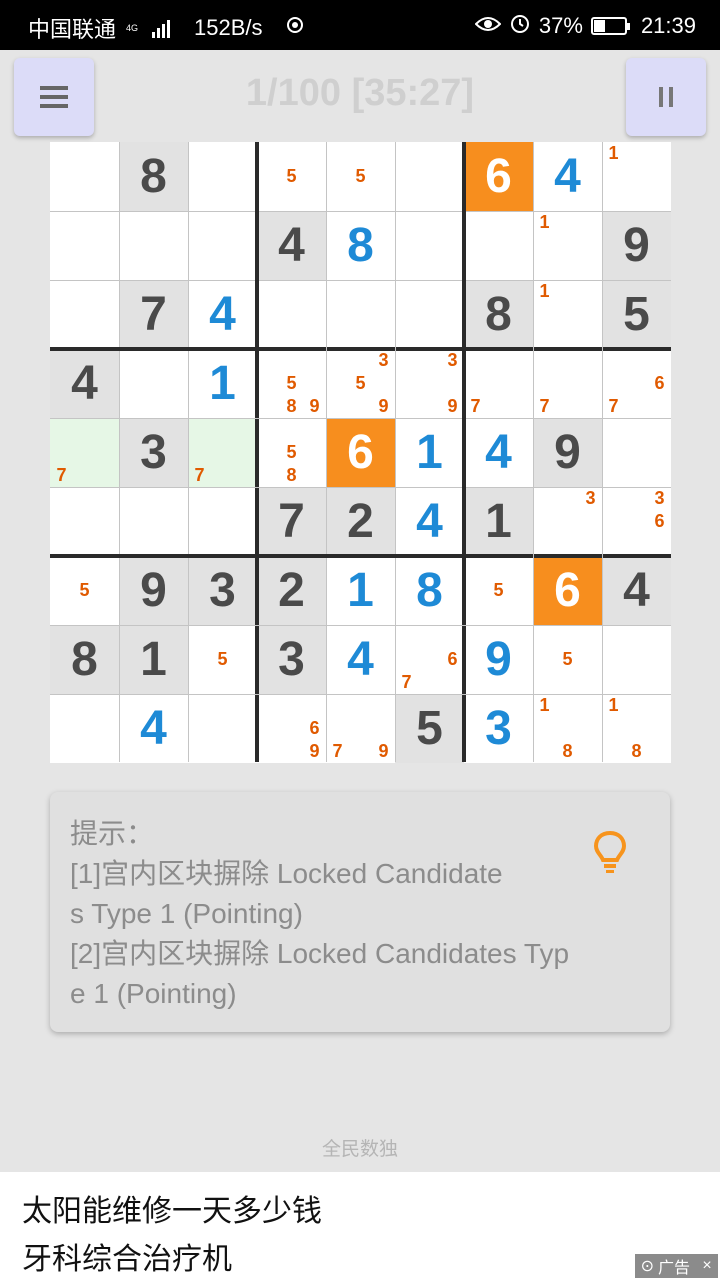  What do you see at coordinates (291, 728) in the screenshot?
I see `sudoku-cell: 69` at bounding box center [291, 728].